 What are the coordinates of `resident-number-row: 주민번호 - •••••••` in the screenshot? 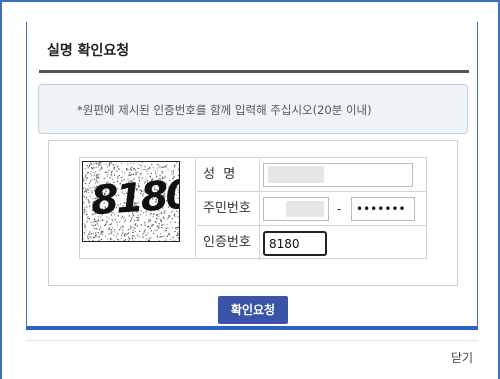 It's located at (312, 209).